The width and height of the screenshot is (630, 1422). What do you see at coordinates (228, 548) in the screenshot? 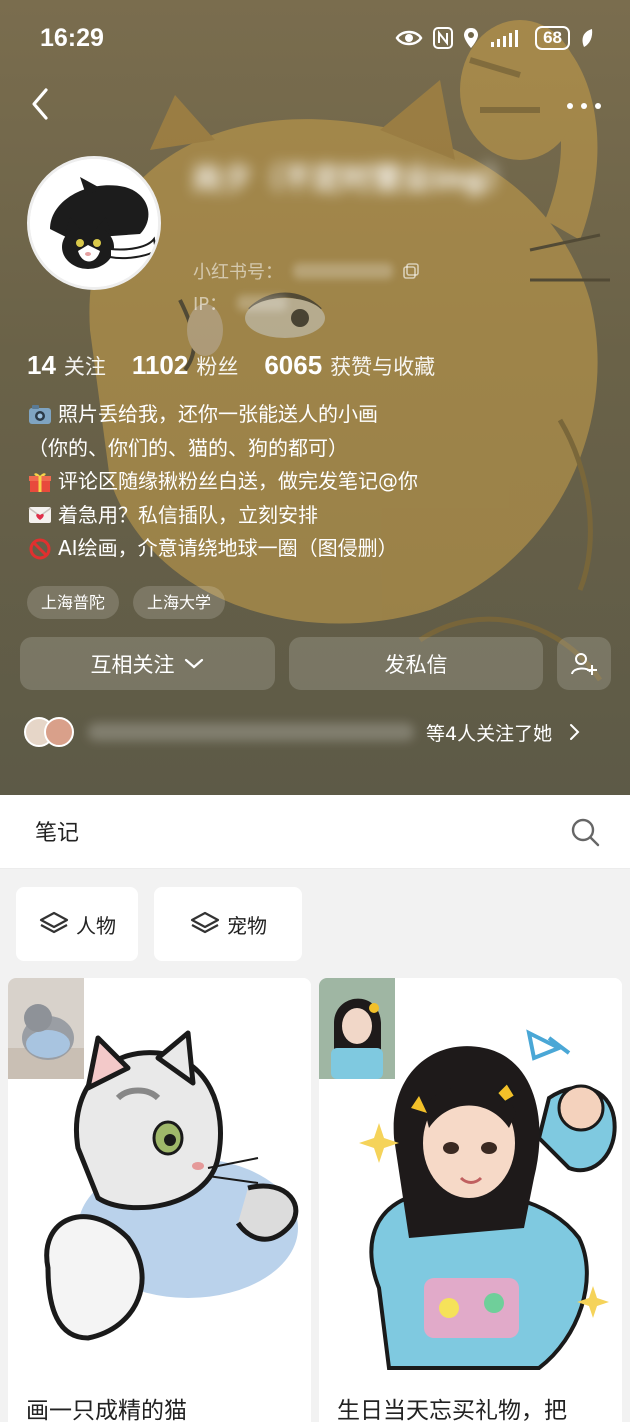
I see `bio-text: AI绘画，介意请绕地球一圈（图侵删）` at bounding box center [228, 548].